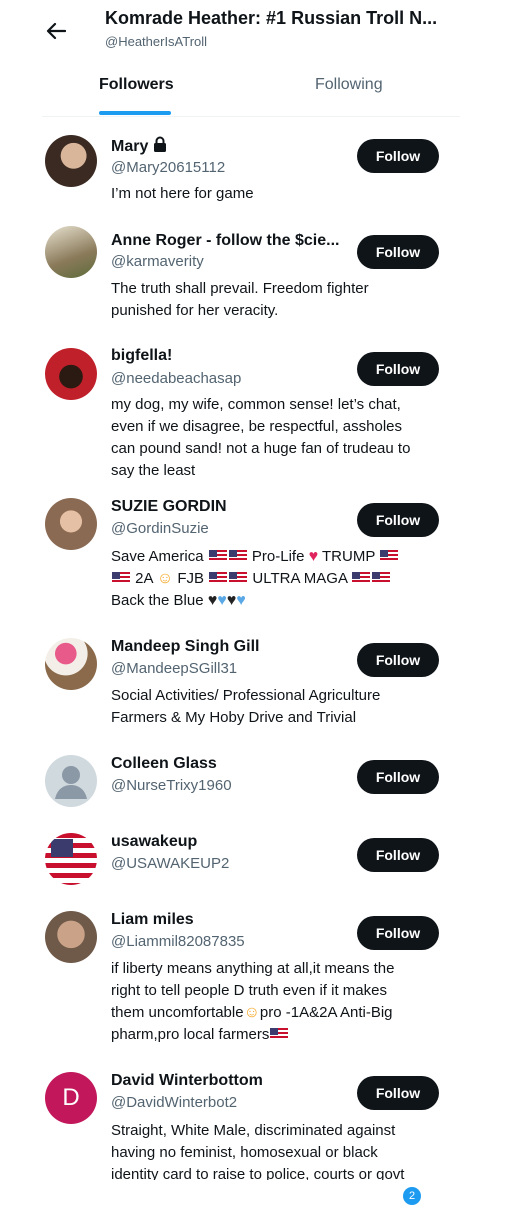 This screenshot has width=518, height=1205. I want to click on back-arrow-icon, so click(56, 31).